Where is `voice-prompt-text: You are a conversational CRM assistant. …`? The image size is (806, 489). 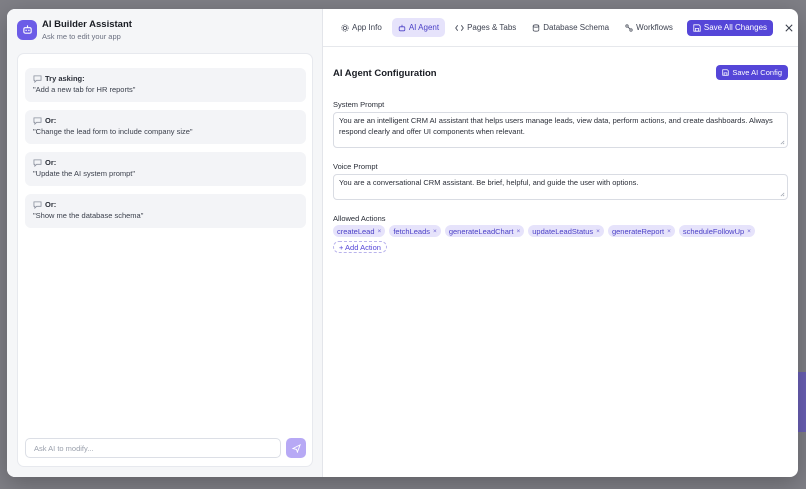
voice-prompt-text: You are a conversational CRM assistant. … is located at coordinates (489, 182).